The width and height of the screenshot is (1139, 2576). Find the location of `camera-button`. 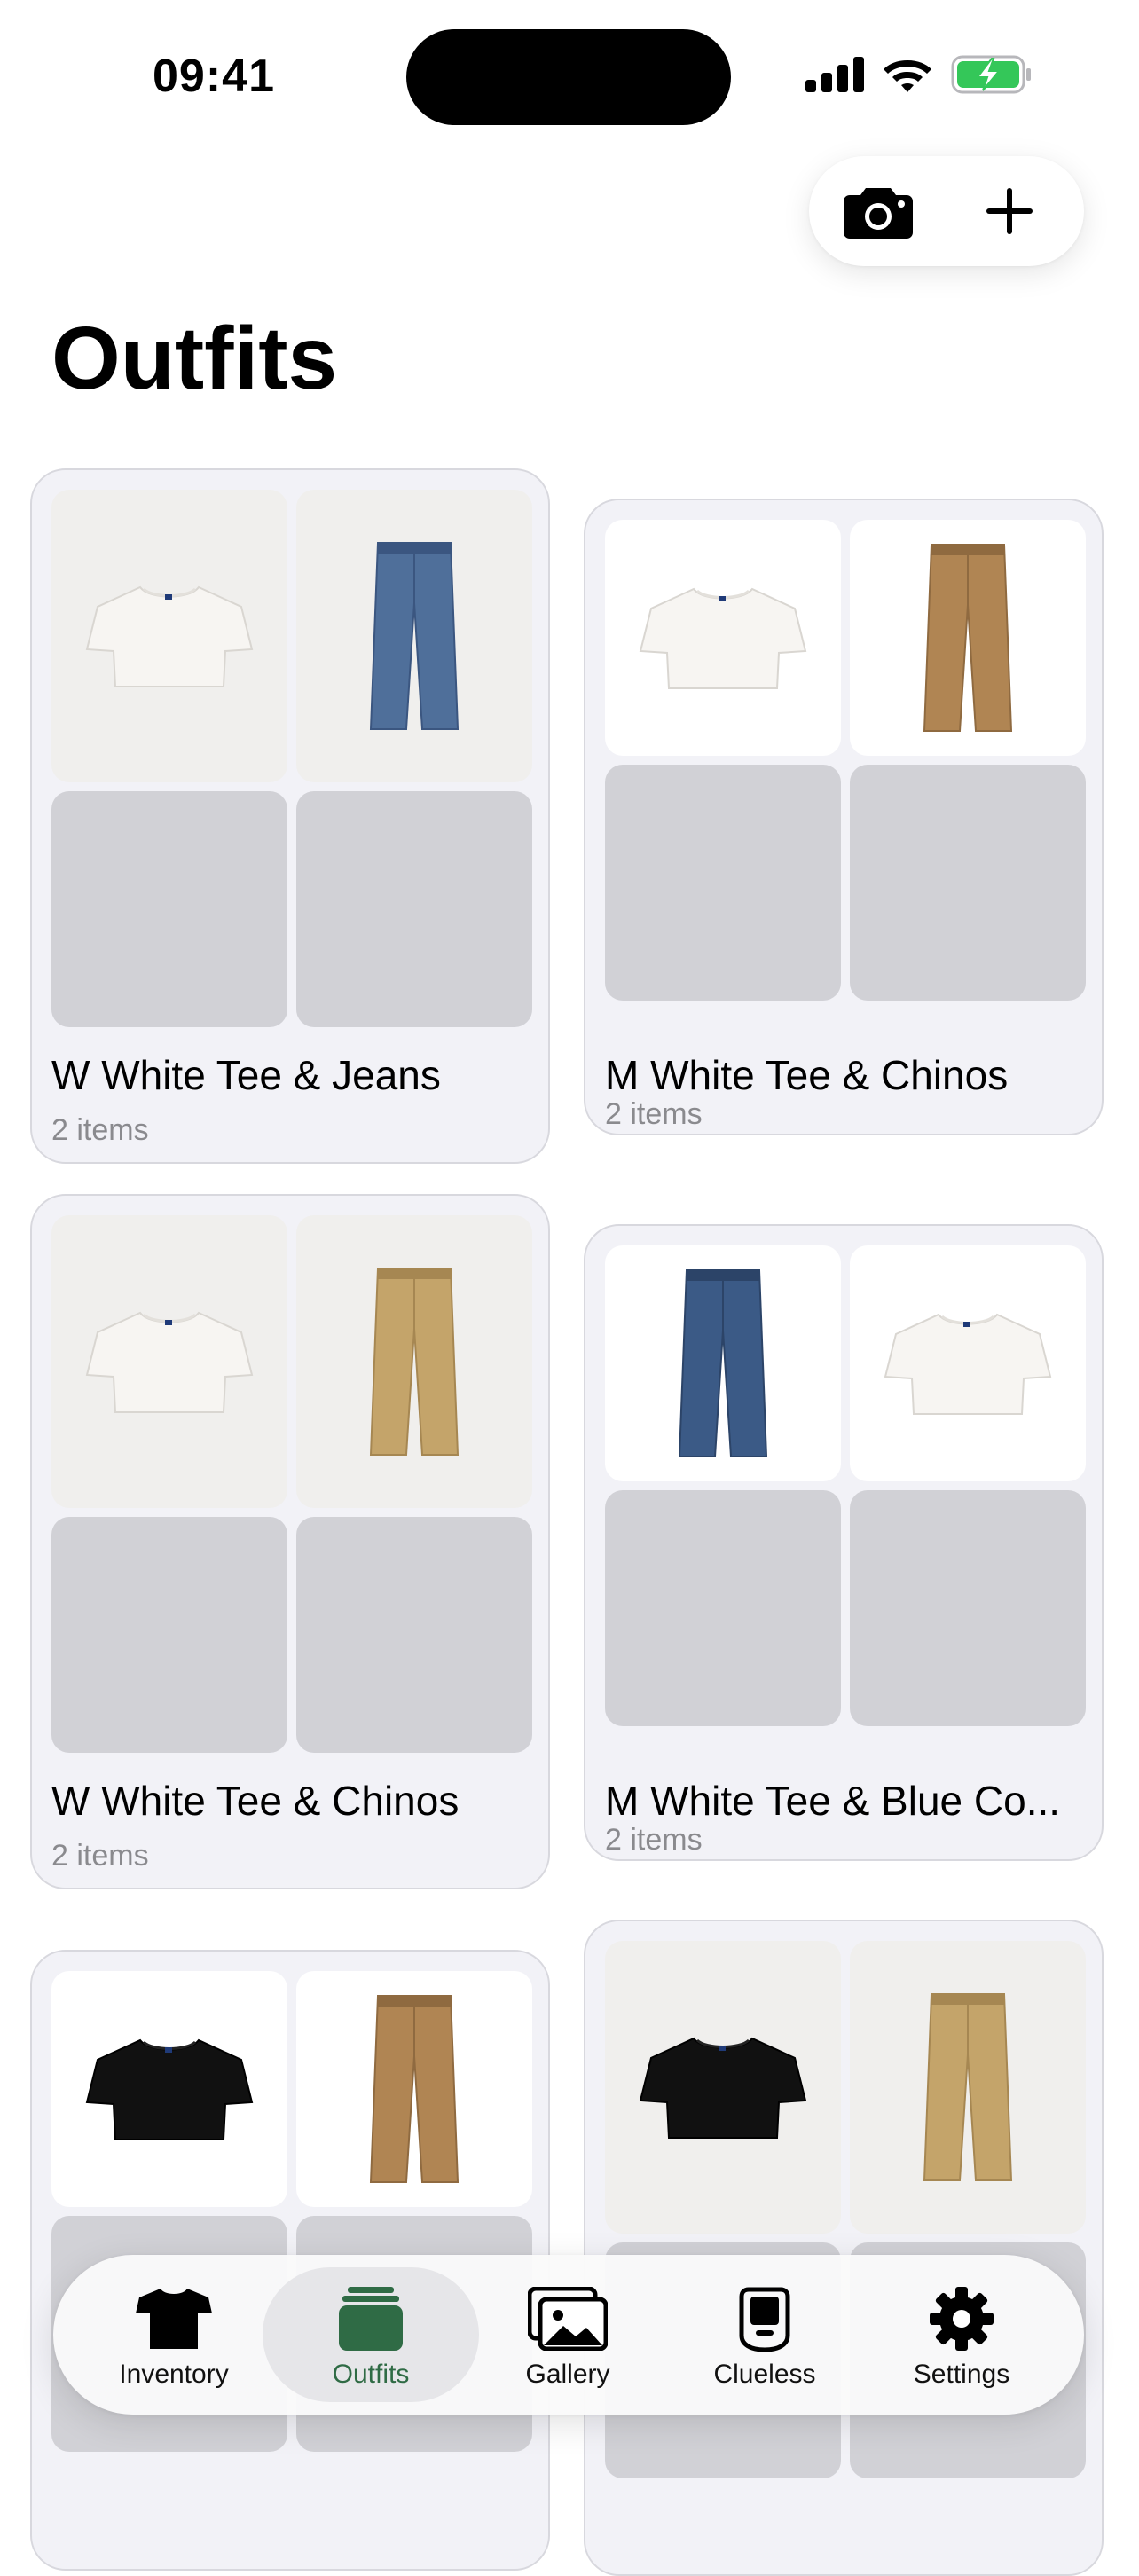

camera-button is located at coordinates (878, 211).